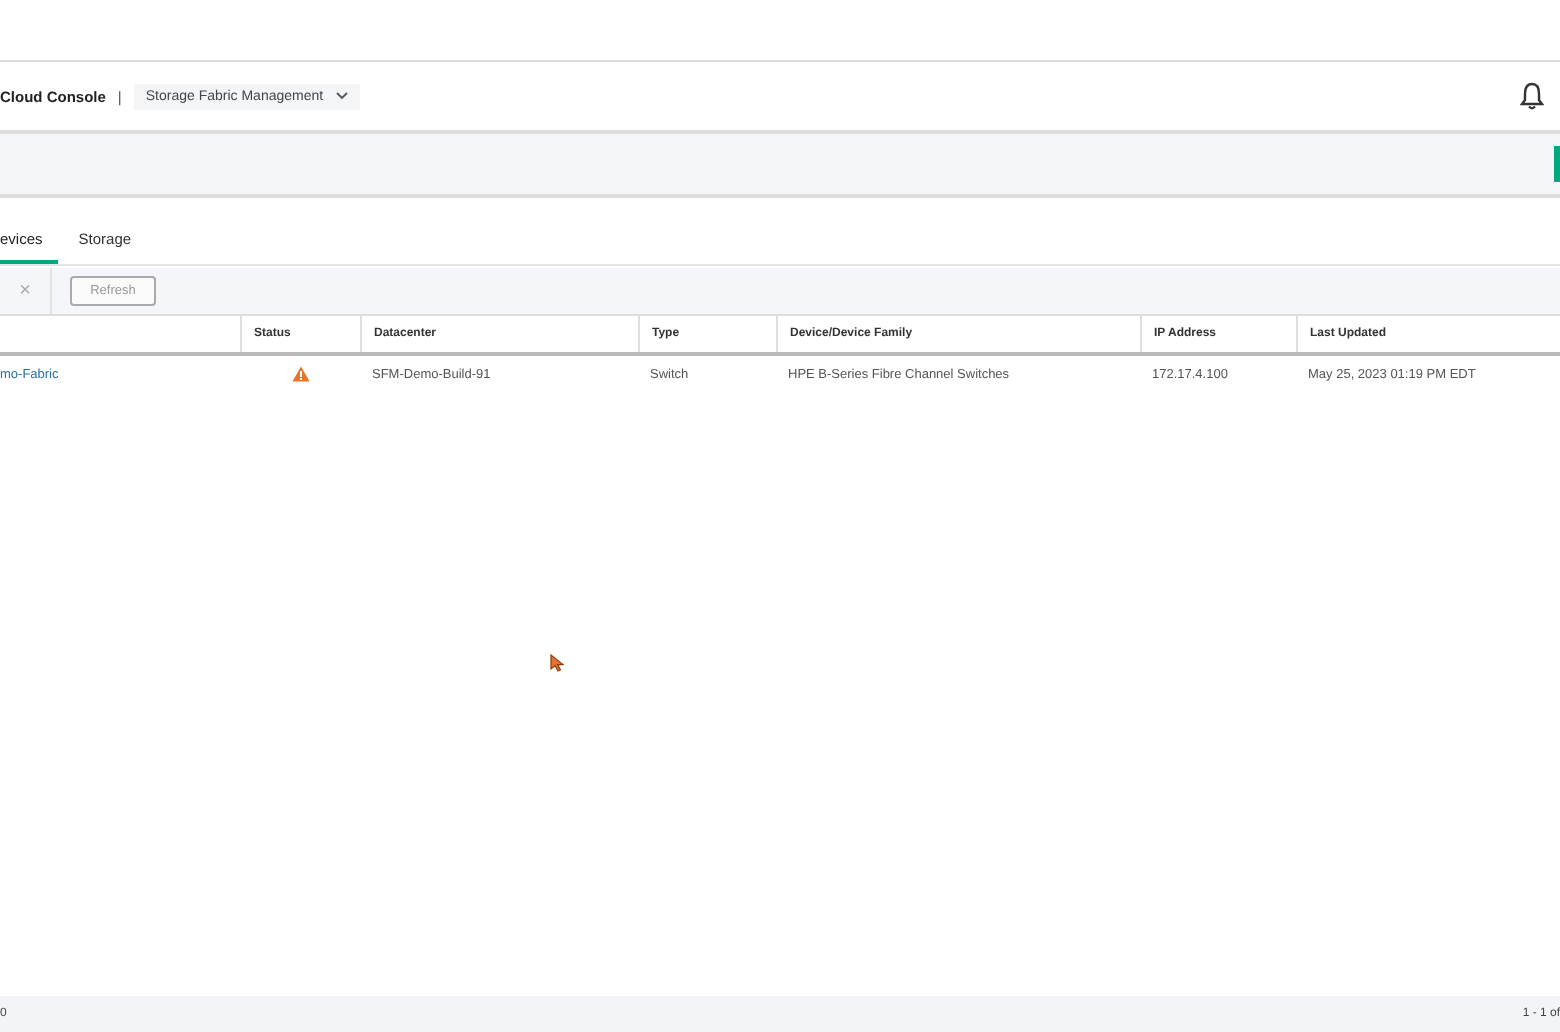  What do you see at coordinates (557, 663) in the screenshot?
I see `mouse-pointer-icon` at bounding box center [557, 663].